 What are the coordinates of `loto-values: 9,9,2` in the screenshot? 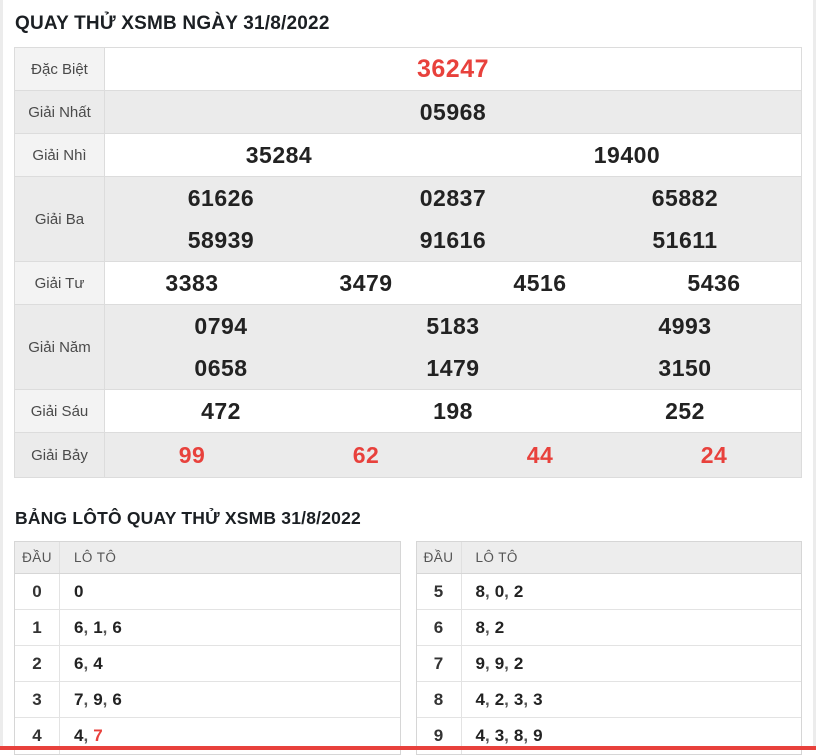 It's located at (493, 663).